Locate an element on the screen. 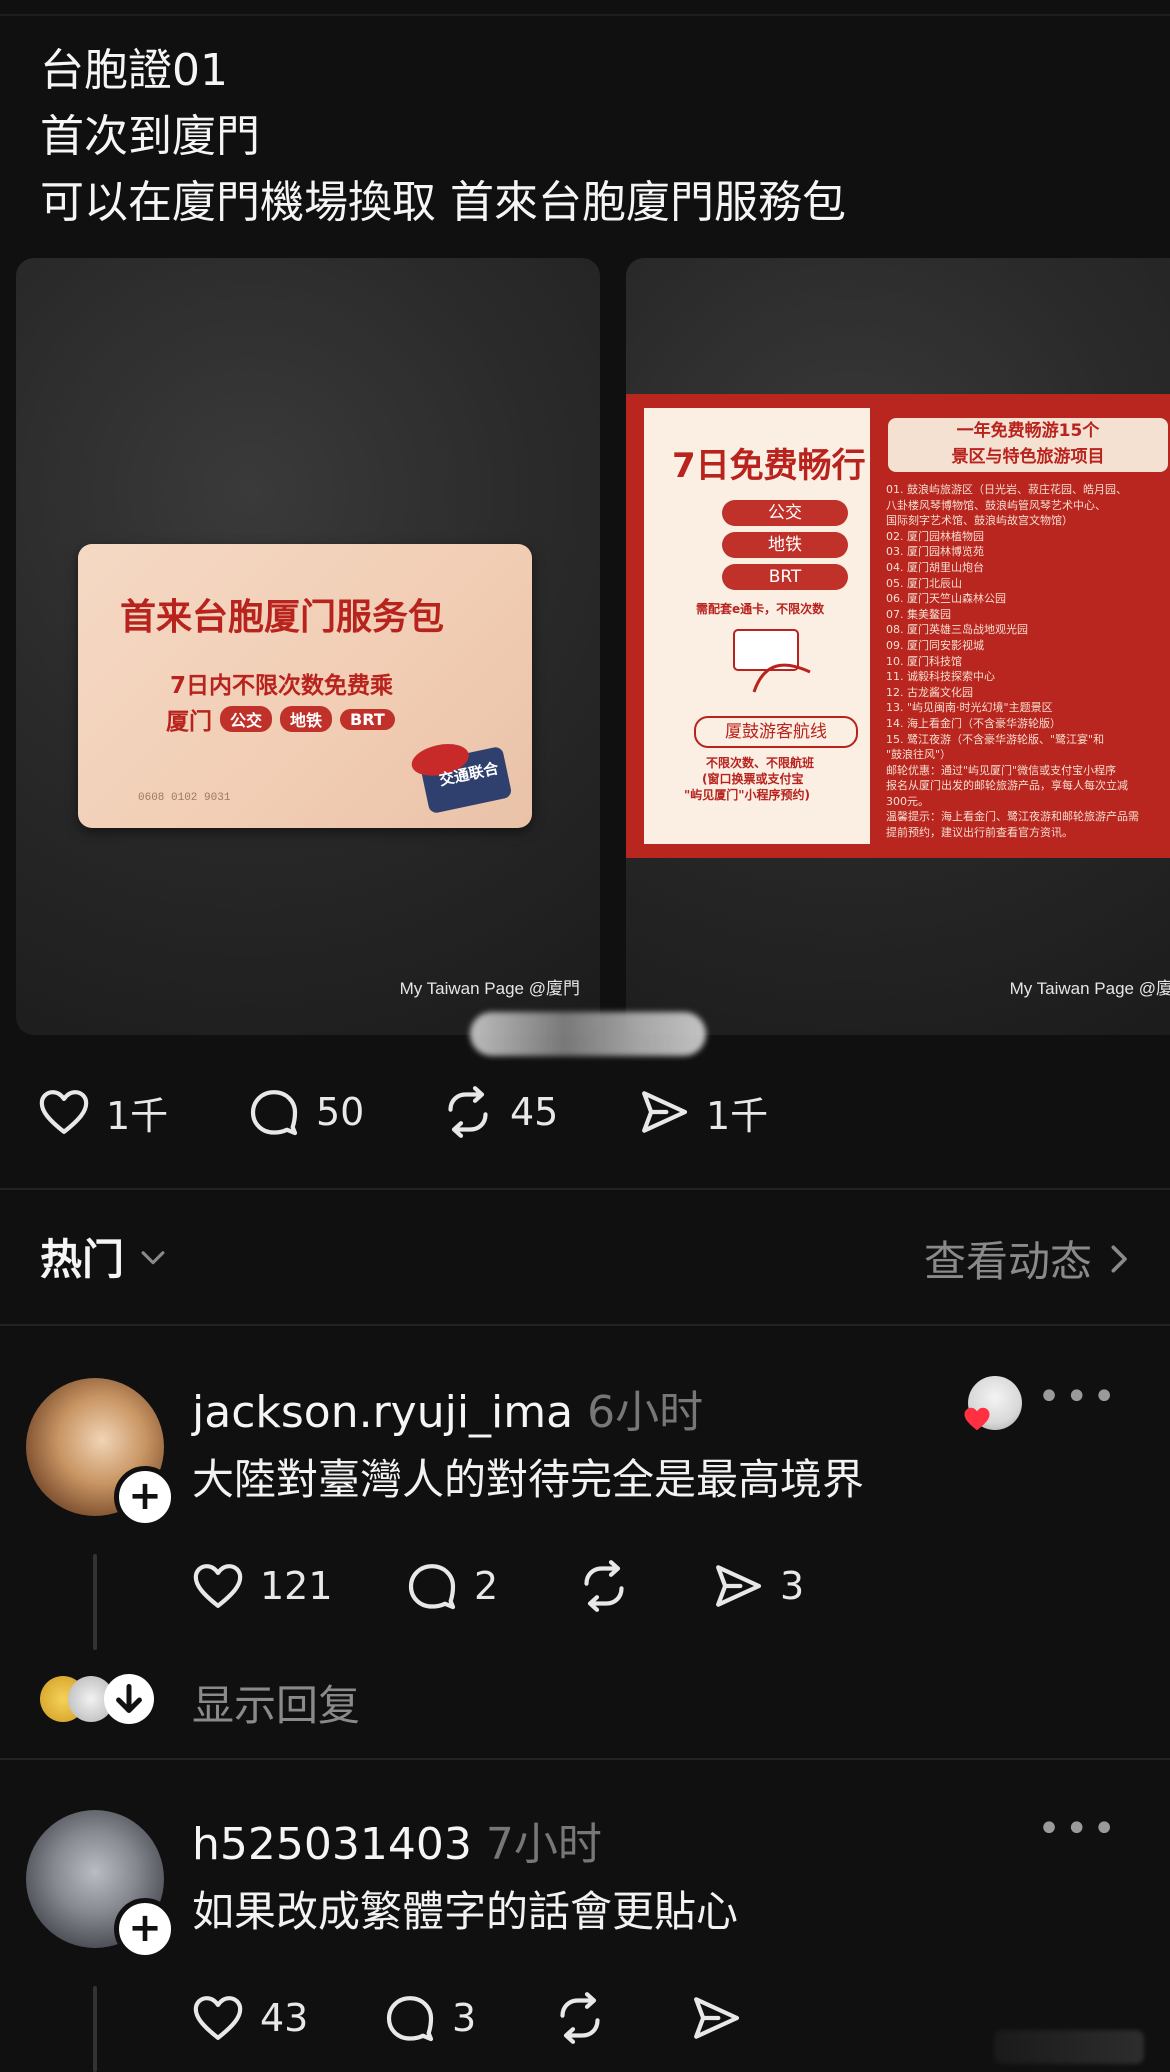  like-button: 1千 is located at coordinates (102, 1112).